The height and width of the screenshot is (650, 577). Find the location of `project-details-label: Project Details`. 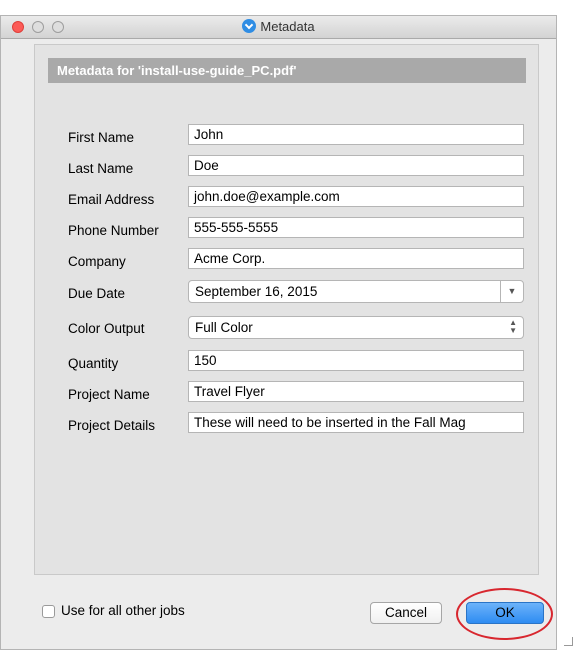

project-details-label: Project Details is located at coordinates (112, 425).